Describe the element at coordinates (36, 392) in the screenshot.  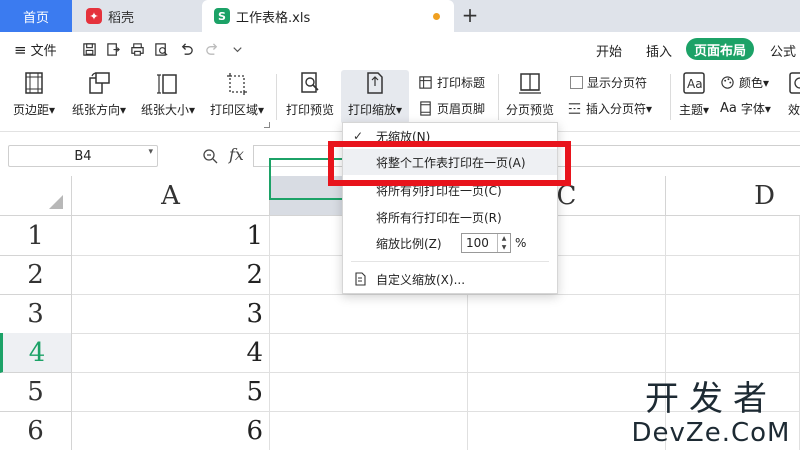
I see `row-header: 5` at that location.